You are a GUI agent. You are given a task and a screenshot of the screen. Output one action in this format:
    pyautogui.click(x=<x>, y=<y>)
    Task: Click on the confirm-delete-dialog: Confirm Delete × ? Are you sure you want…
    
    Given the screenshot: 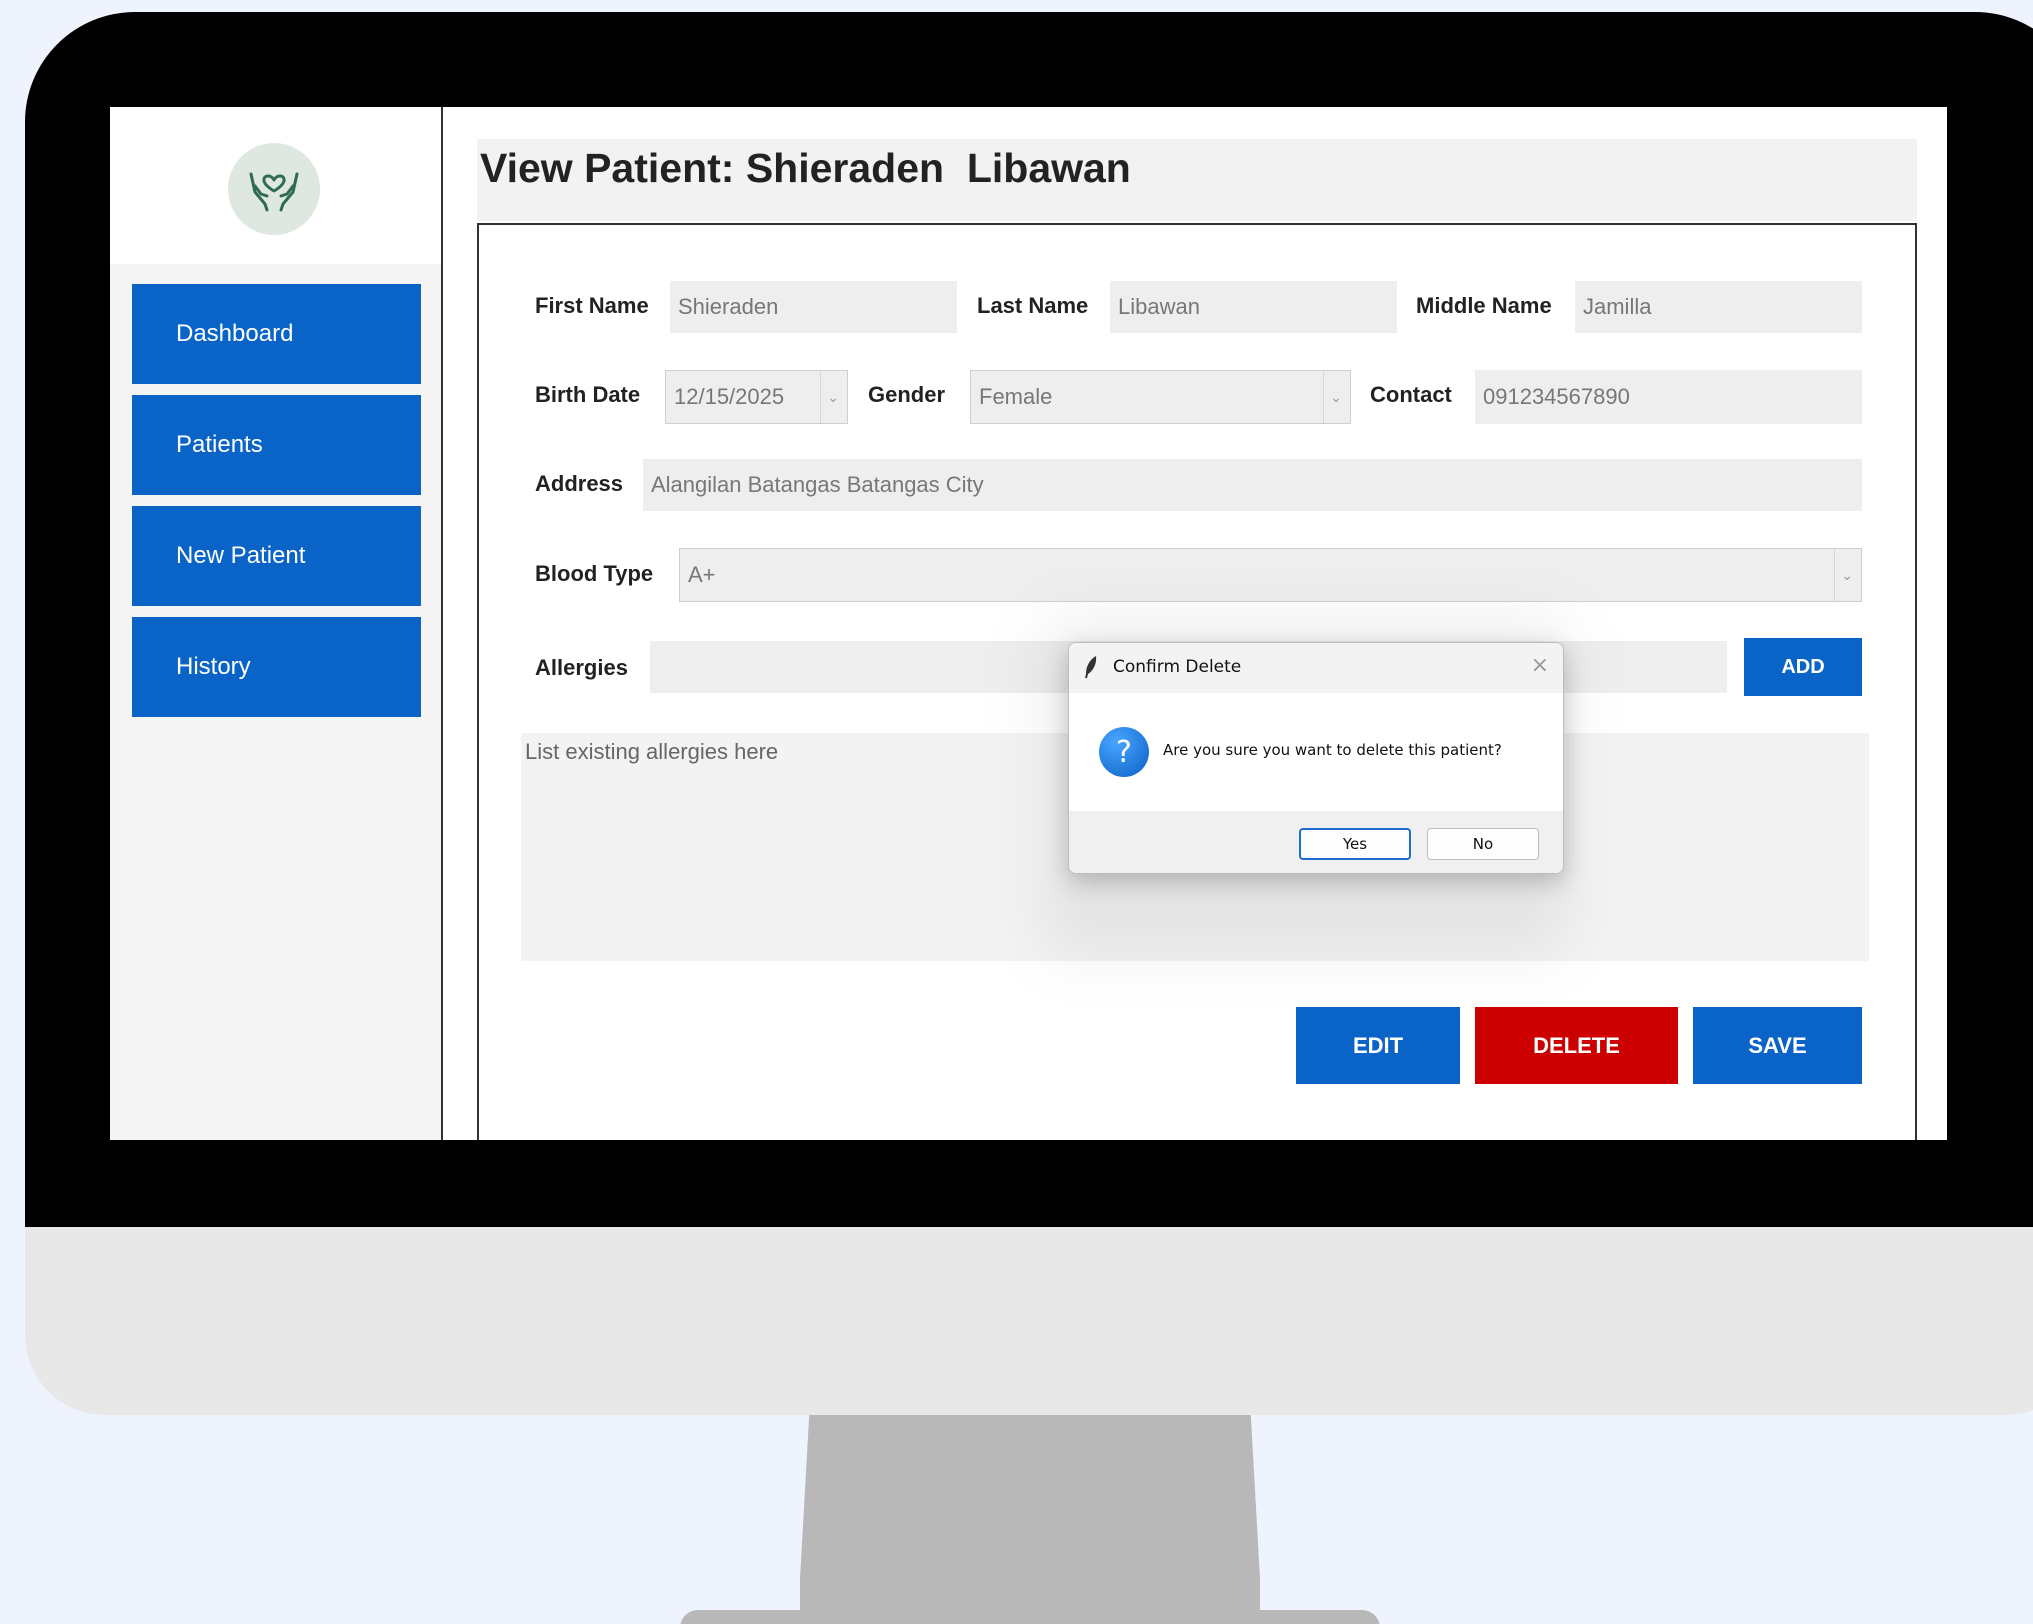 What is the action you would take?
    pyautogui.click(x=1316, y=758)
    